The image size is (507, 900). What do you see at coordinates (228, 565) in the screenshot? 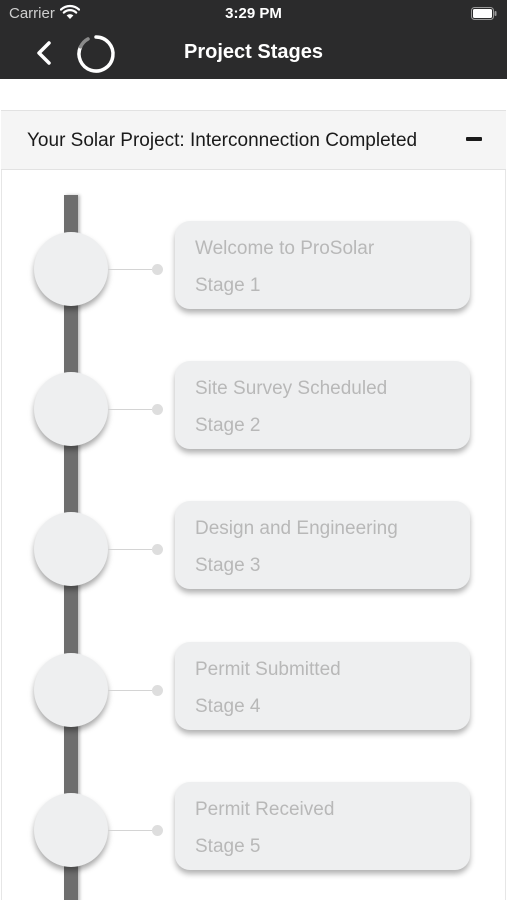
I see `stage-number: Stage 3` at bounding box center [228, 565].